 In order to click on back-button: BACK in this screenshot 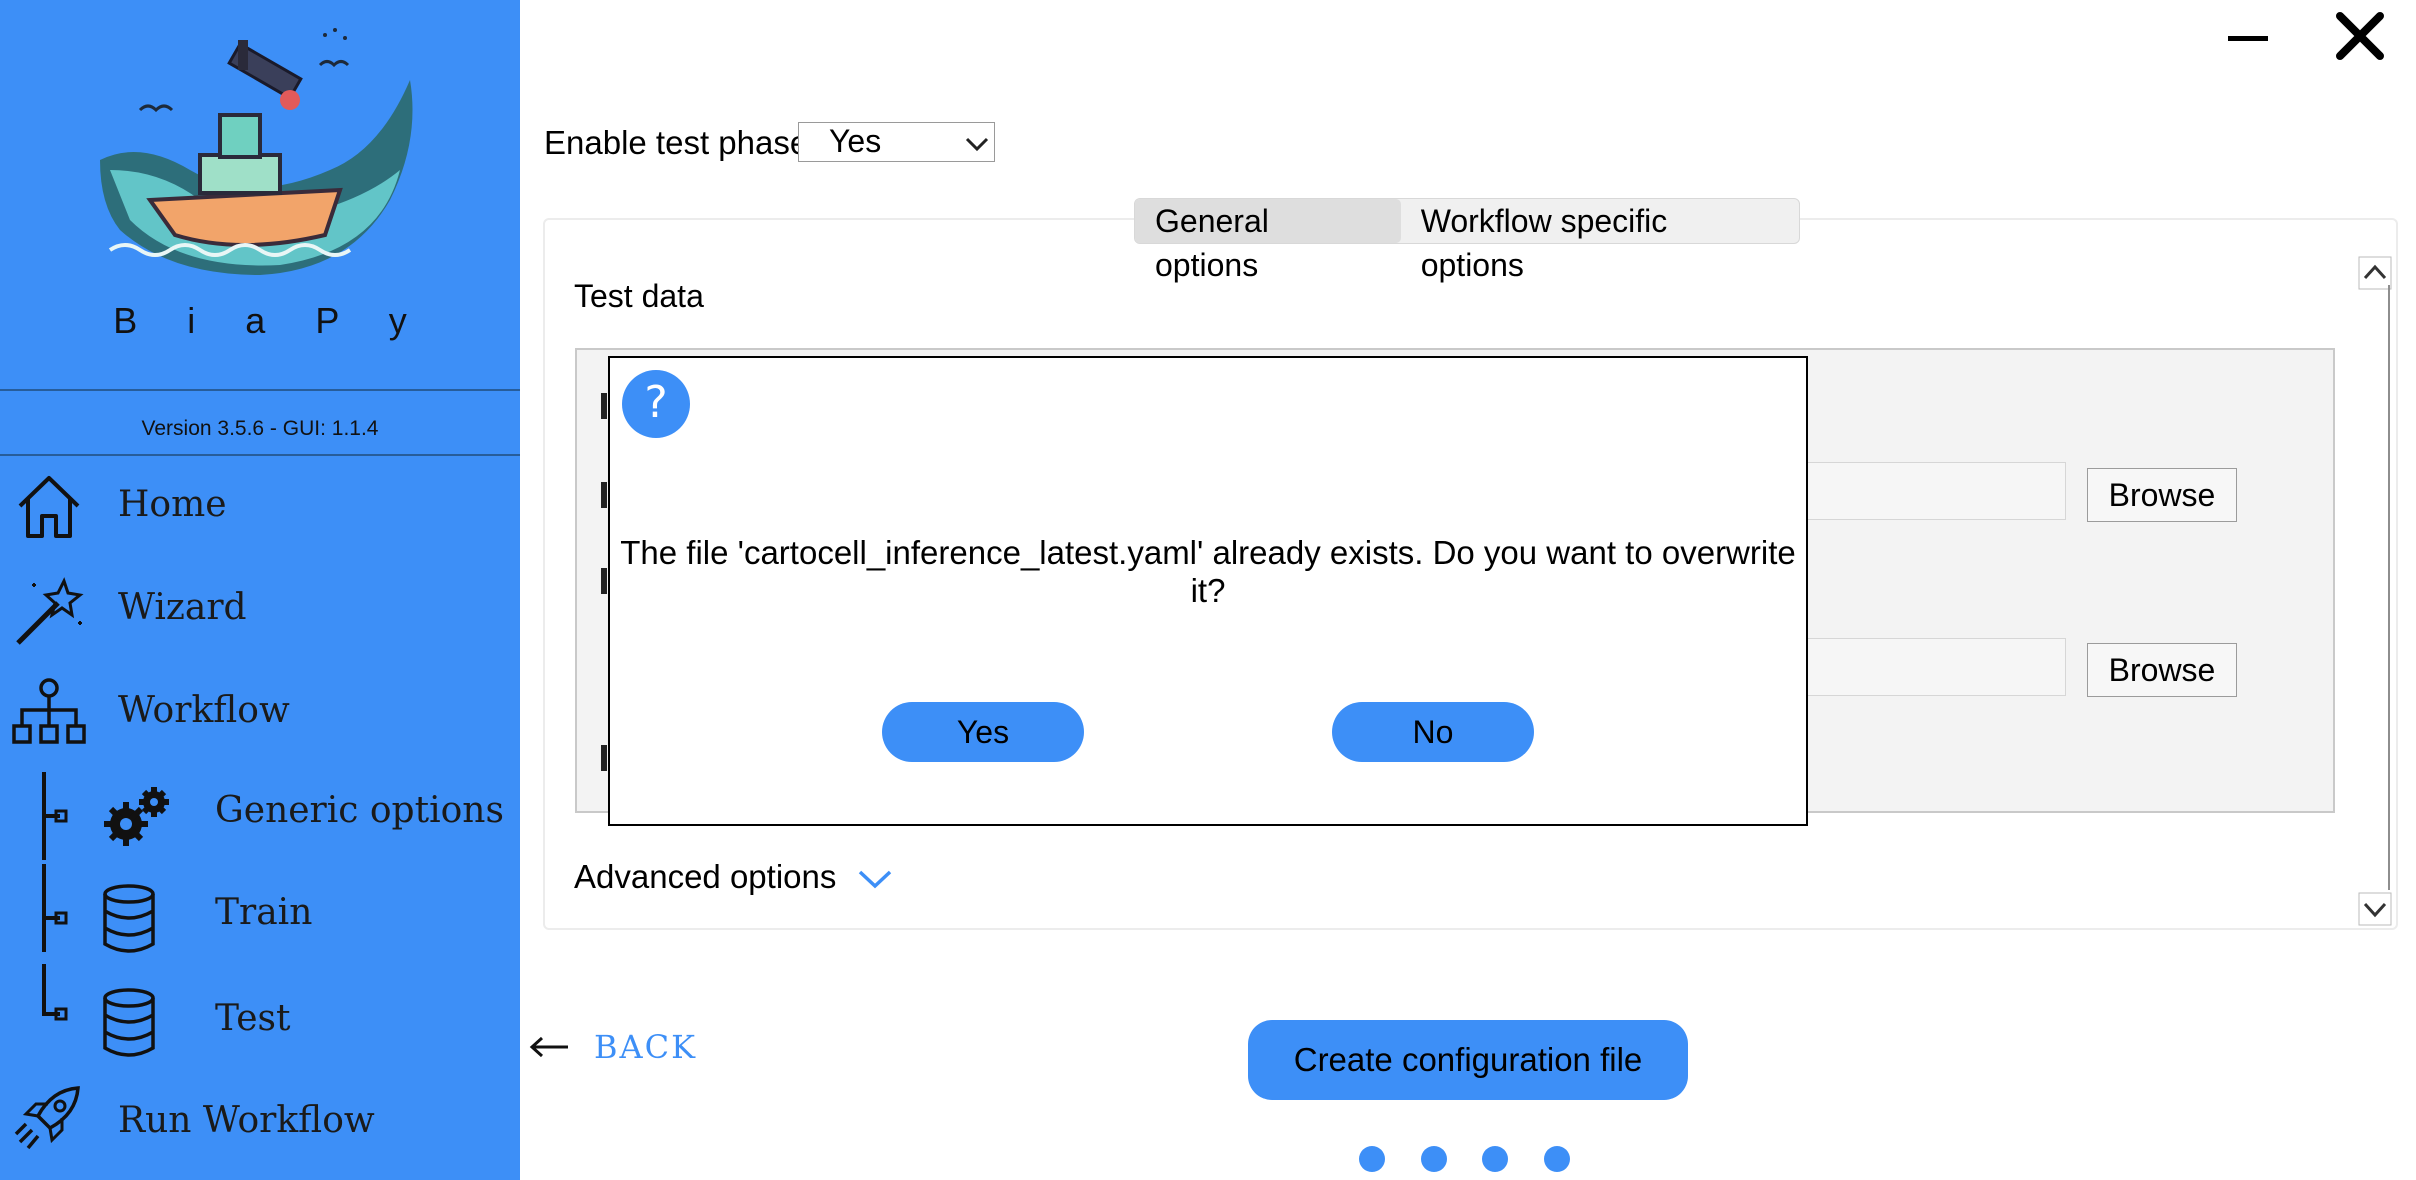, I will do `click(612, 1047)`.